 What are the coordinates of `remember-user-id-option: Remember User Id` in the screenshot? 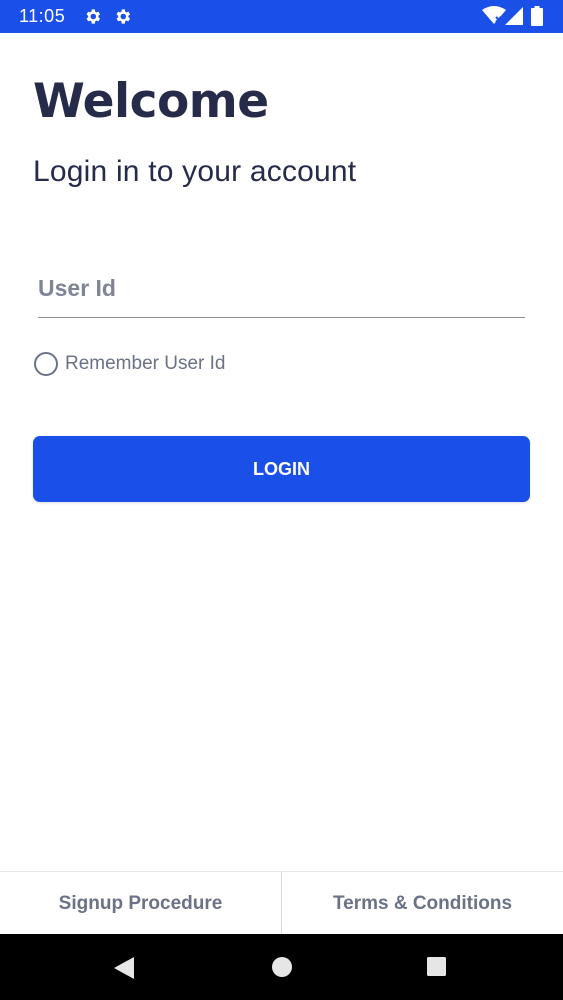 It's located at (130, 364).